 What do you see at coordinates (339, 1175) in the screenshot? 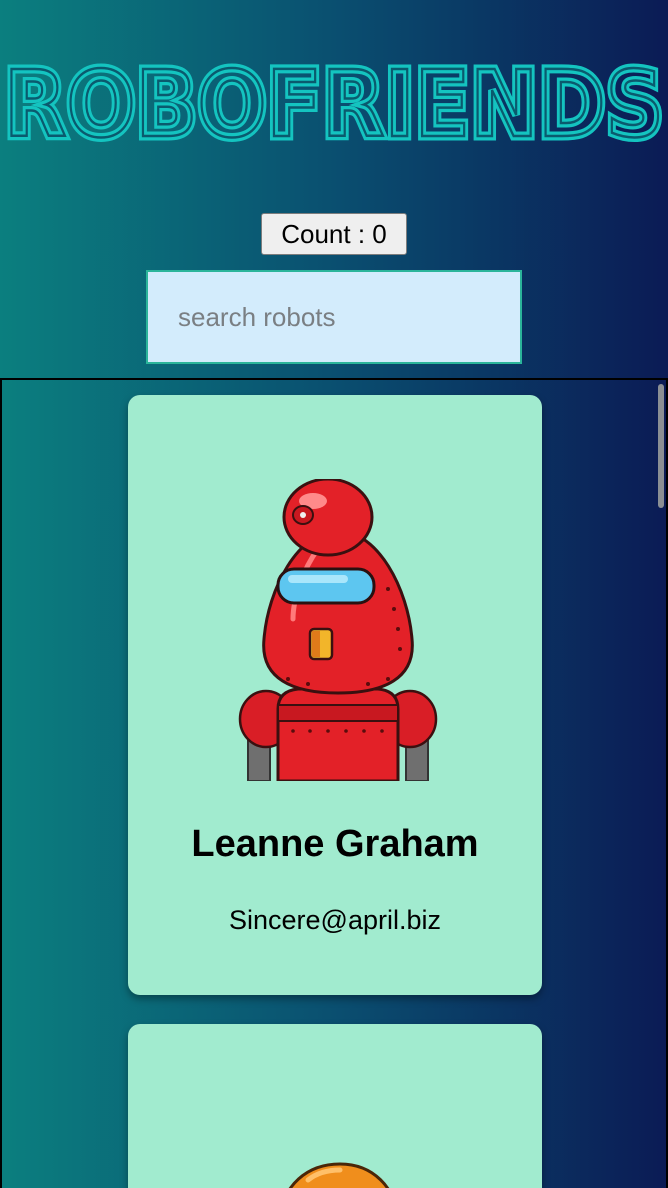
I see `orange-robot-avatar` at bounding box center [339, 1175].